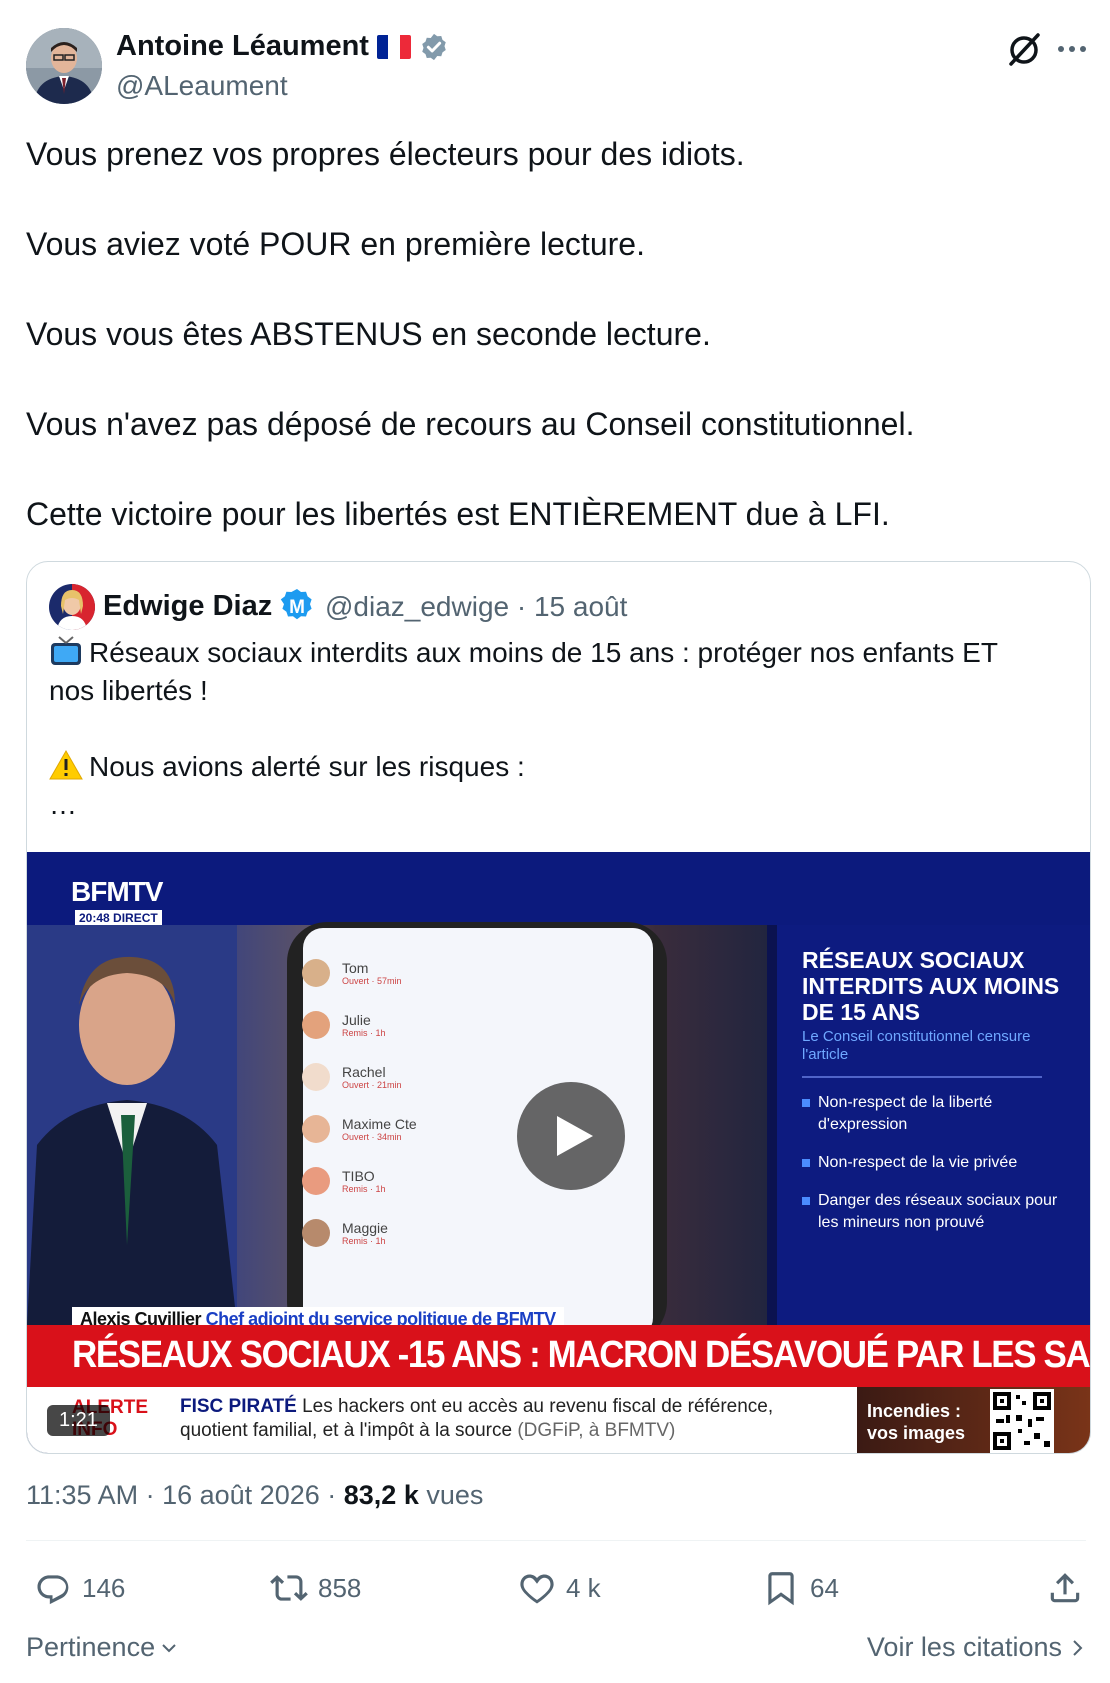  What do you see at coordinates (132, 1125) in the screenshot?
I see `speaker-figure` at bounding box center [132, 1125].